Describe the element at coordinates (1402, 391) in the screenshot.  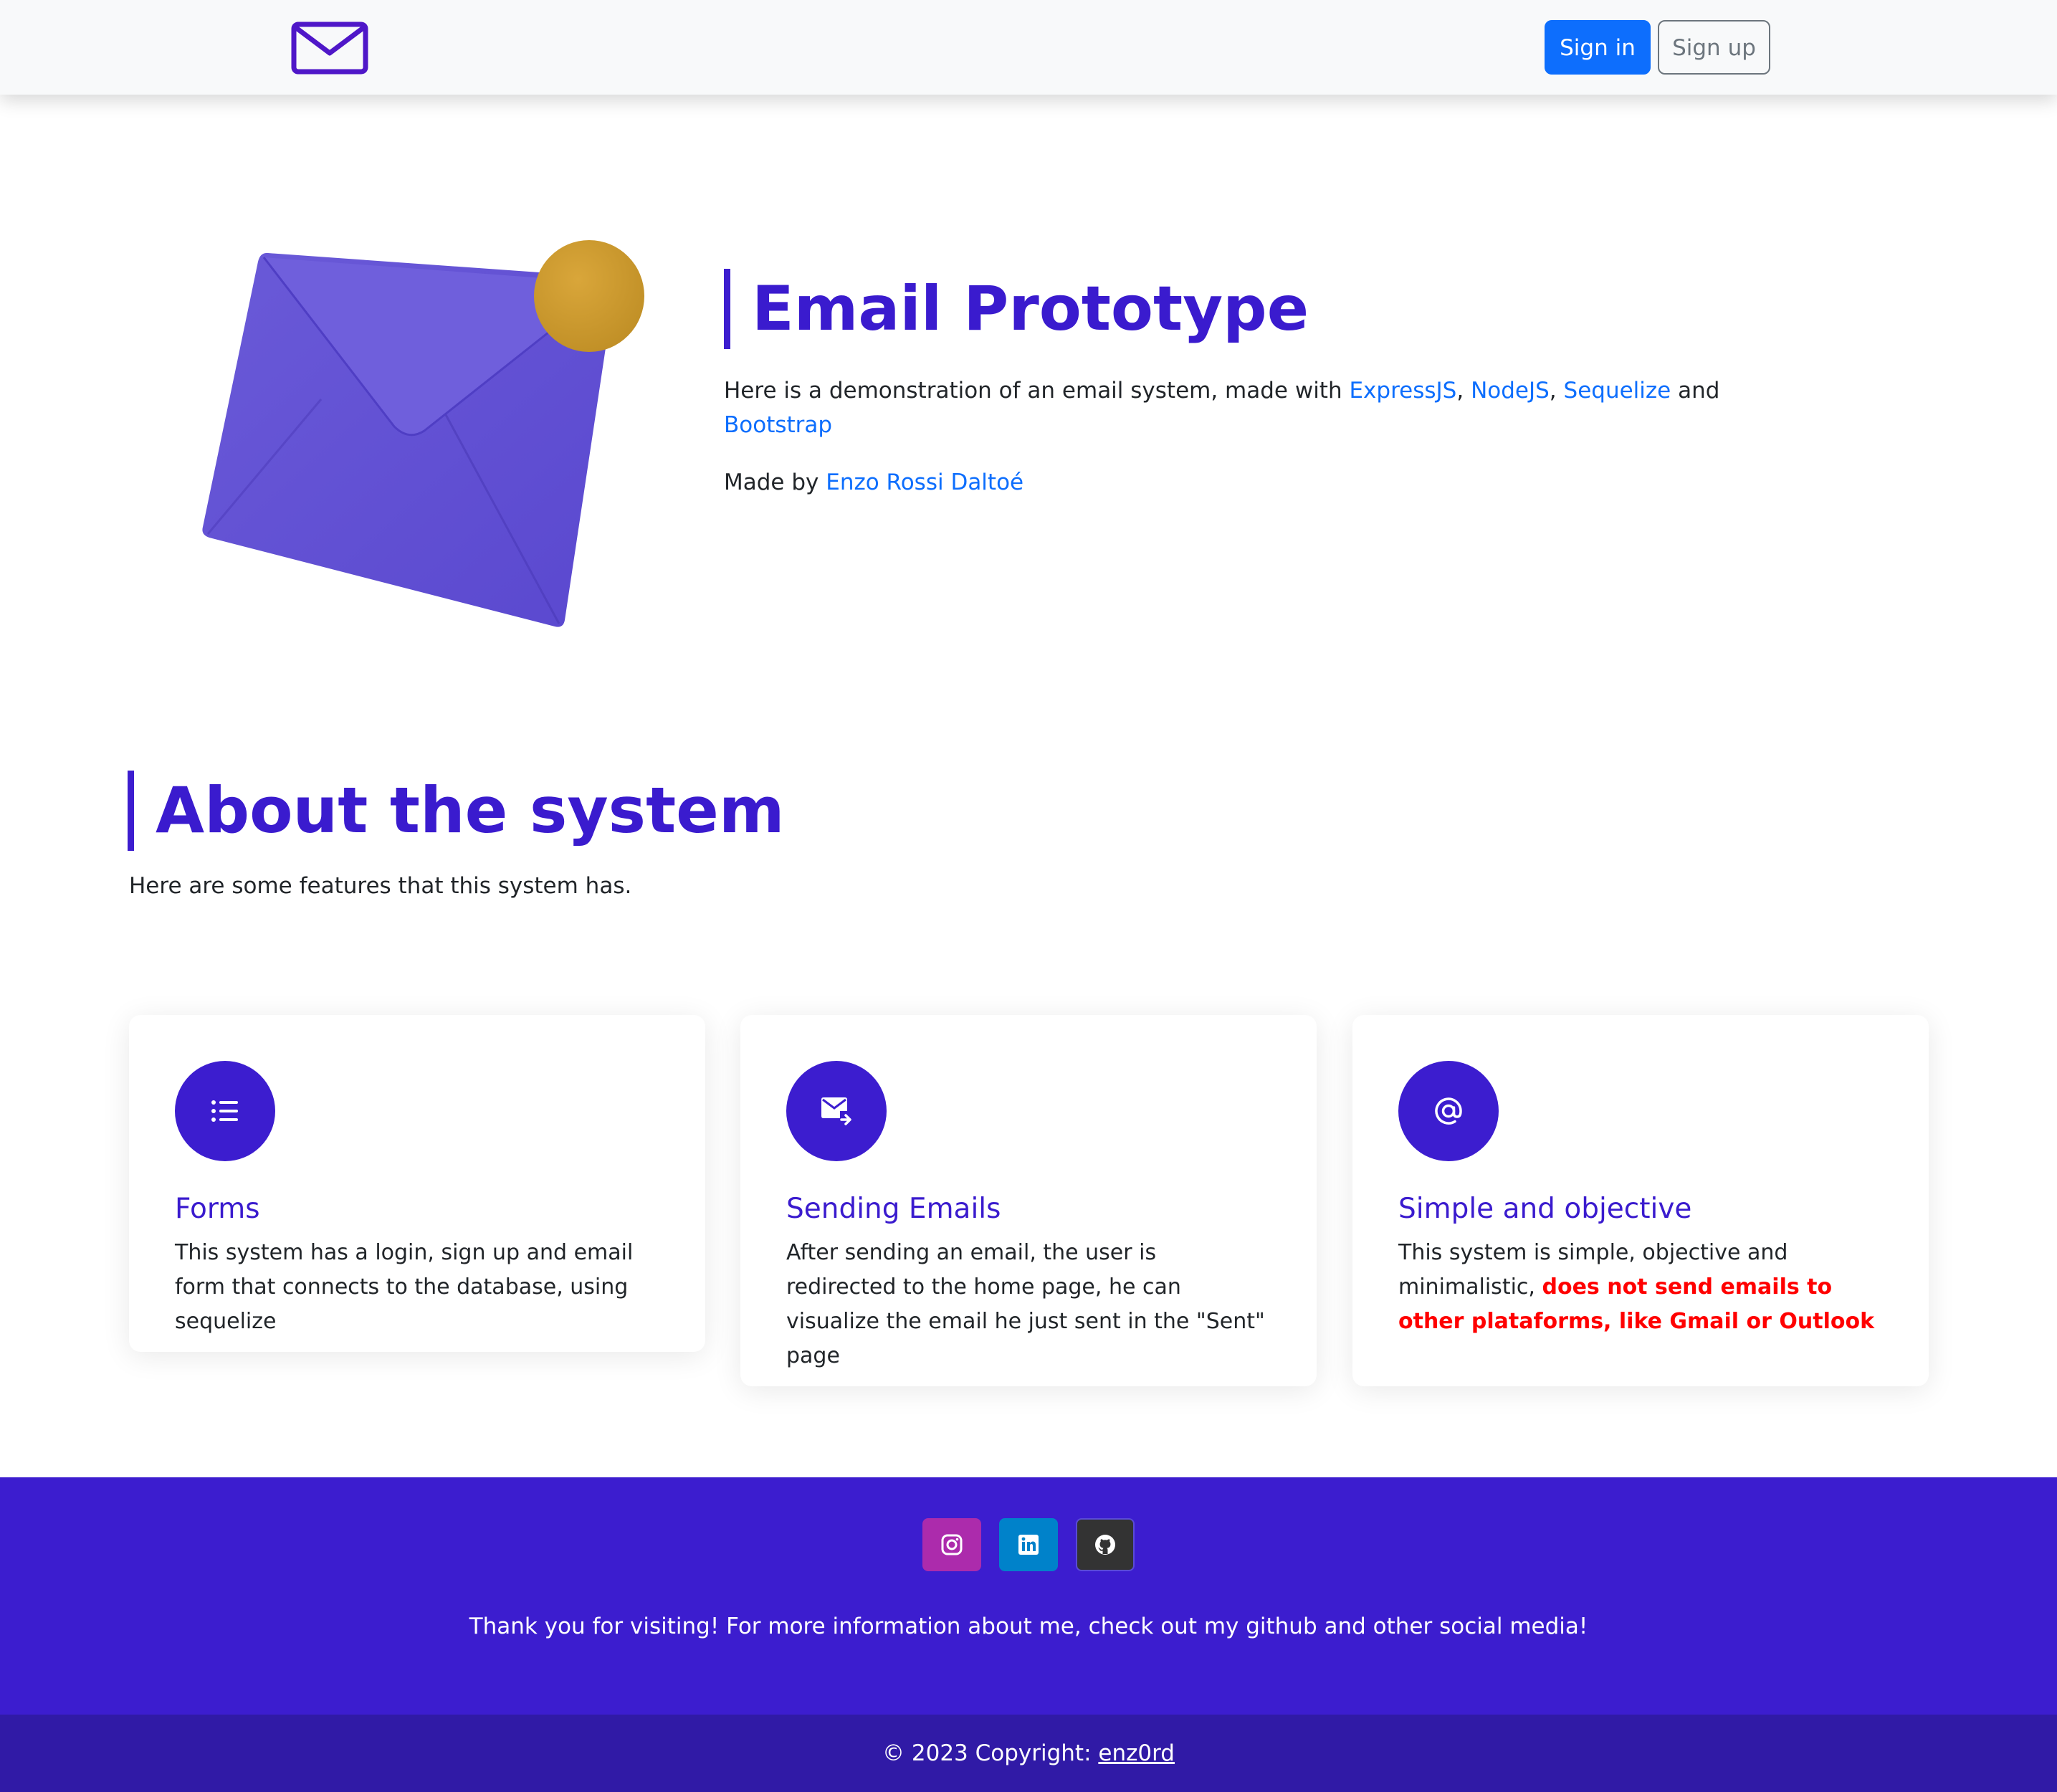
I see `expressjs-link: ExpressJS` at that location.